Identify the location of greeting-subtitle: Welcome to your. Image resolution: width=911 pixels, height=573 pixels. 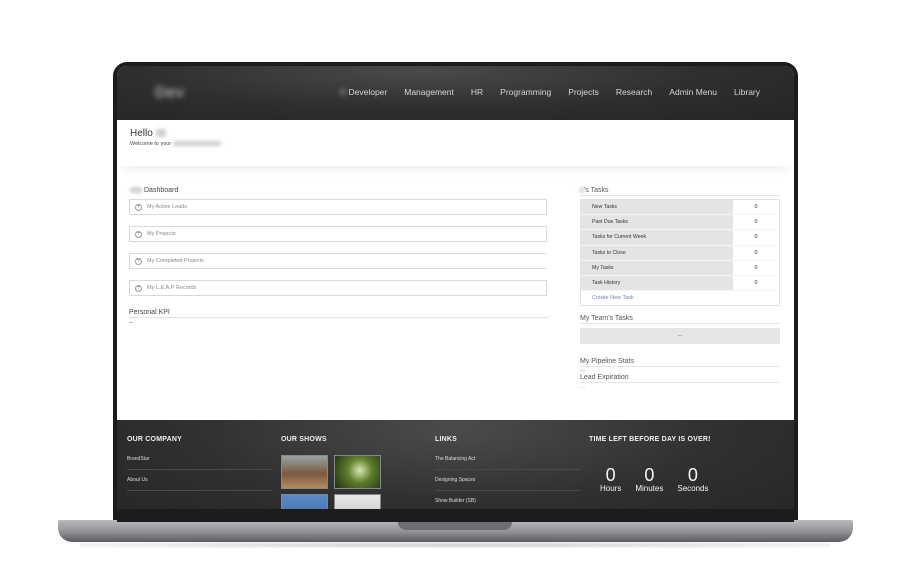
(151, 144).